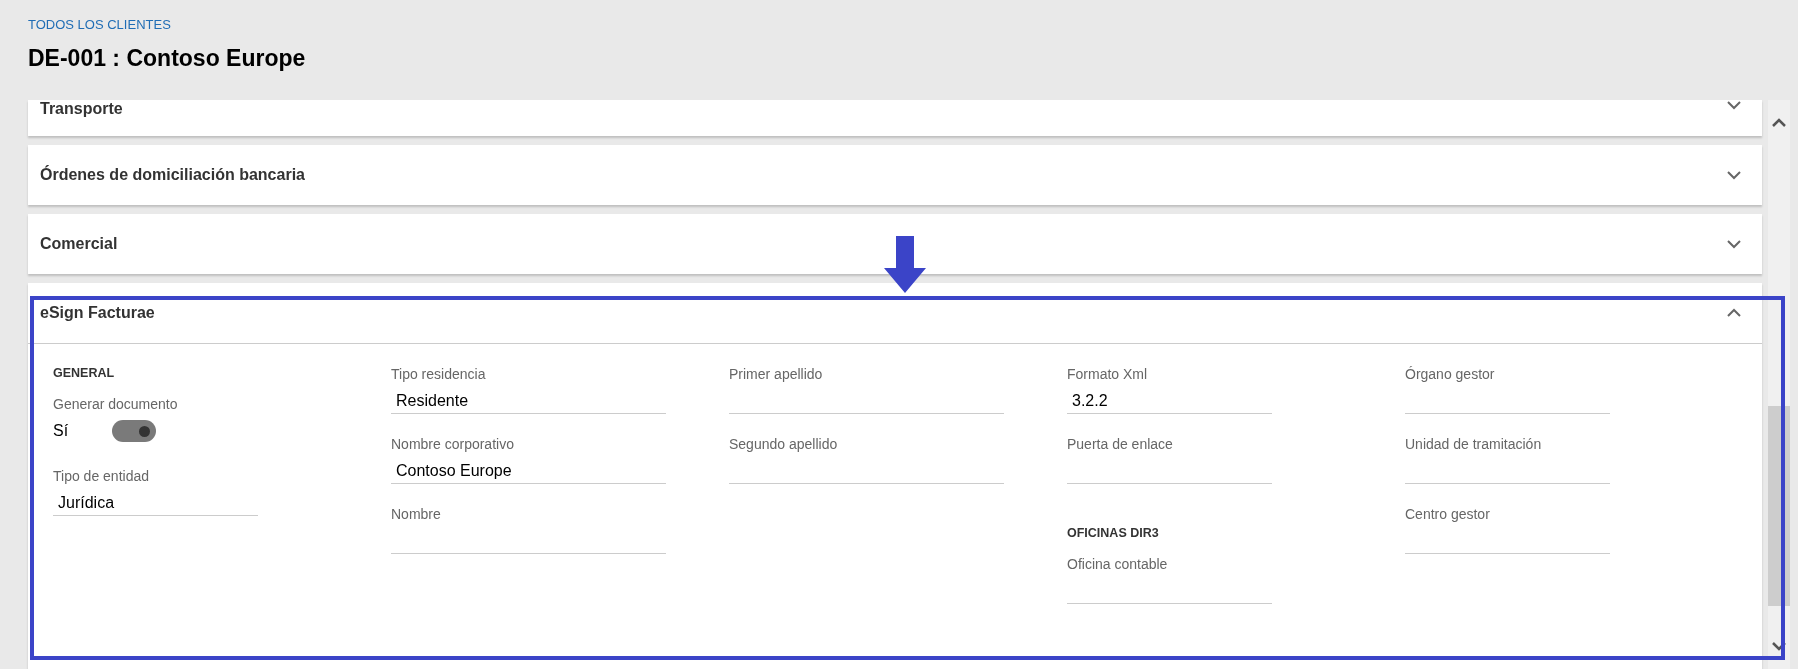 Image resolution: width=1798 pixels, height=669 pixels. What do you see at coordinates (776, 375) in the screenshot?
I see `field-label: Primer apellido` at bounding box center [776, 375].